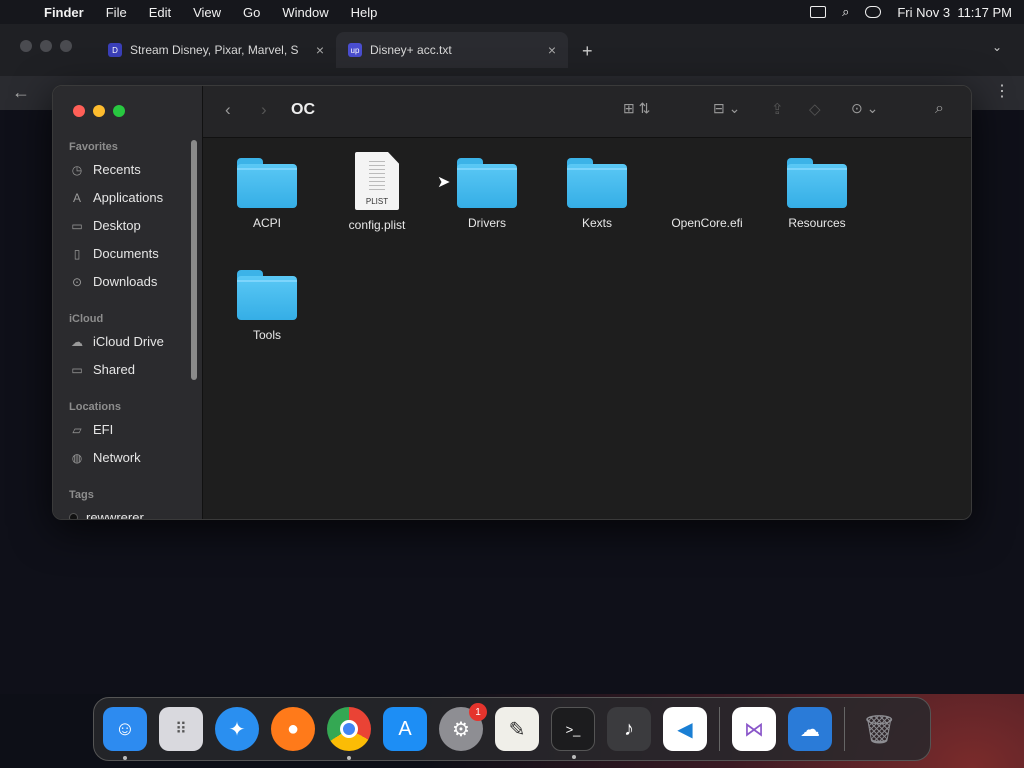 This screenshot has height=768, width=1024. Describe the element at coordinates (77, 341) in the screenshot. I see `cloud-icon: ☁` at that location.